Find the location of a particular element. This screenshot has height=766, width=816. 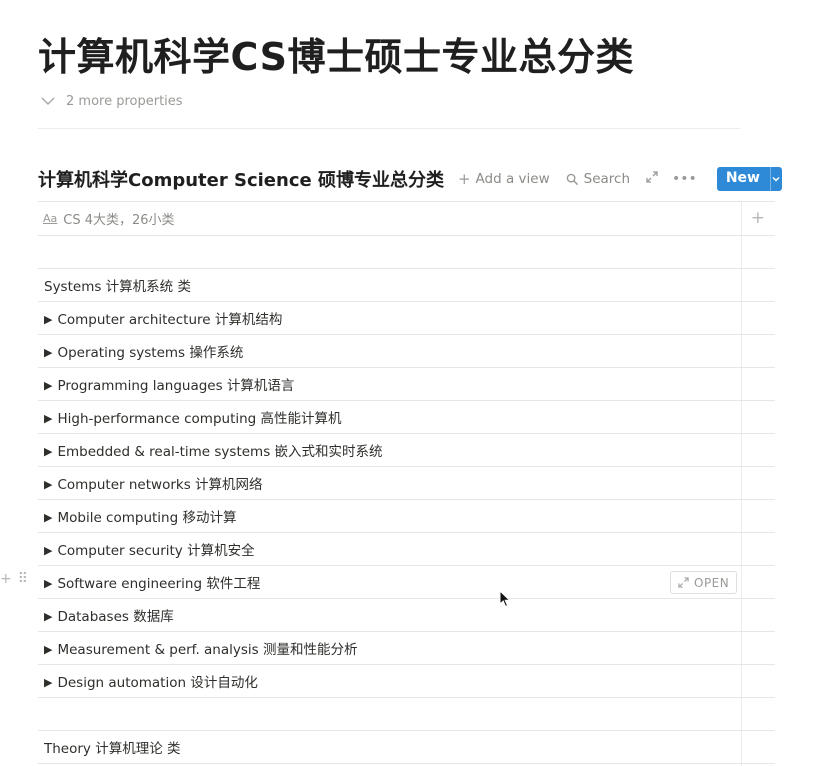

search-button: Search is located at coordinates (598, 179).